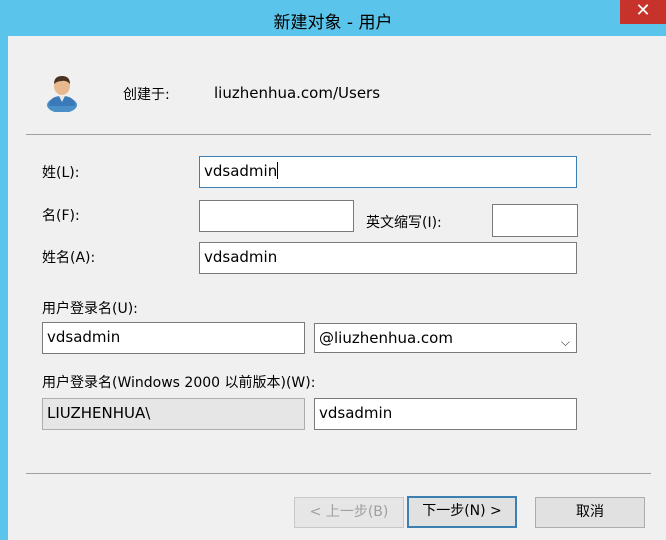  I want to click on last-name-value: vdsadmin, so click(241, 171).